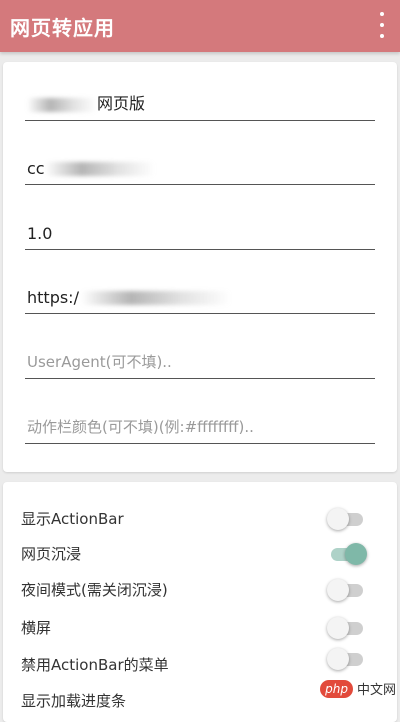  I want to click on setting-label: 横屏, so click(36, 628).